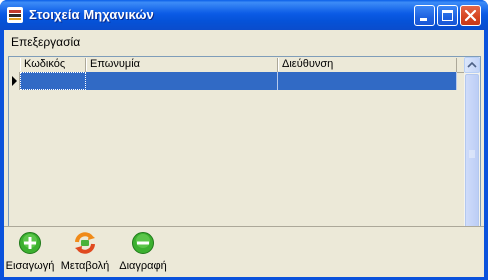  Describe the element at coordinates (244, 15) in the screenshot. I see `title-bar: Στοιχεία Μηχανικών` at that location.